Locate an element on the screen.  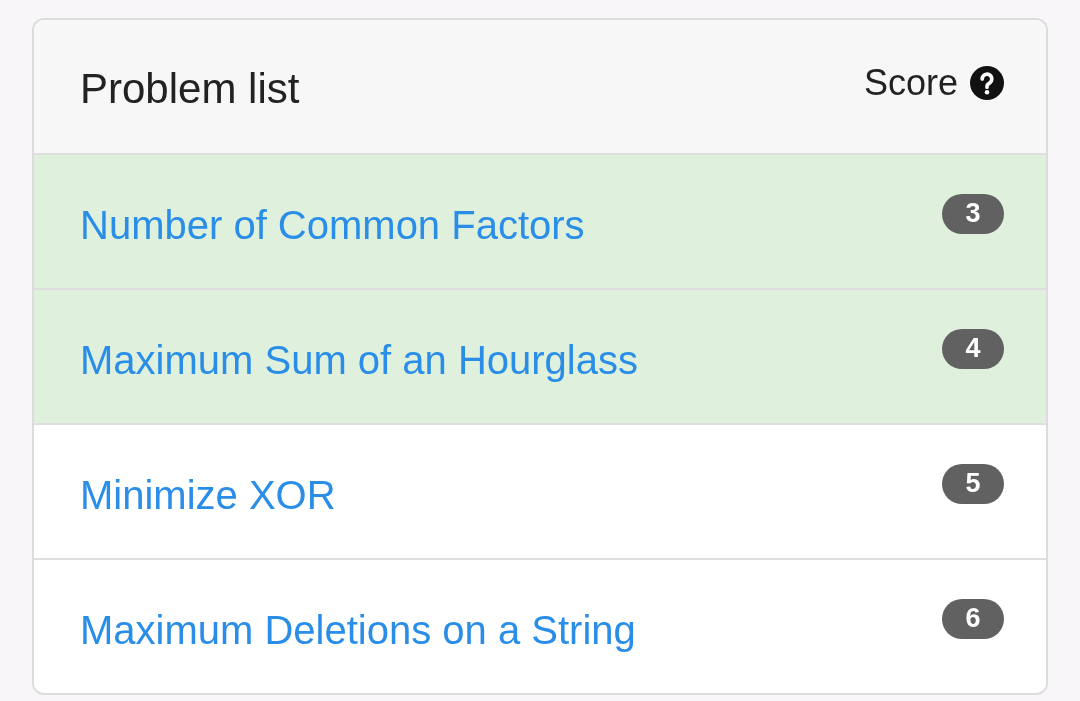
problem-link: Maximum Deletions on a String is located at coordinates (358, 630).